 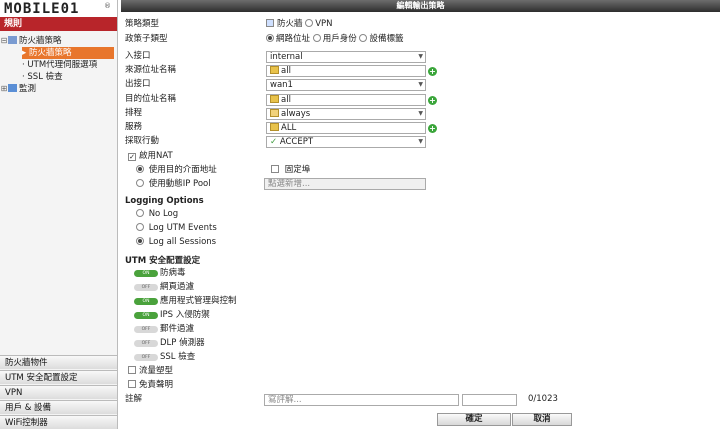 I want to click on folder-icon, so click(x=12, y=40).